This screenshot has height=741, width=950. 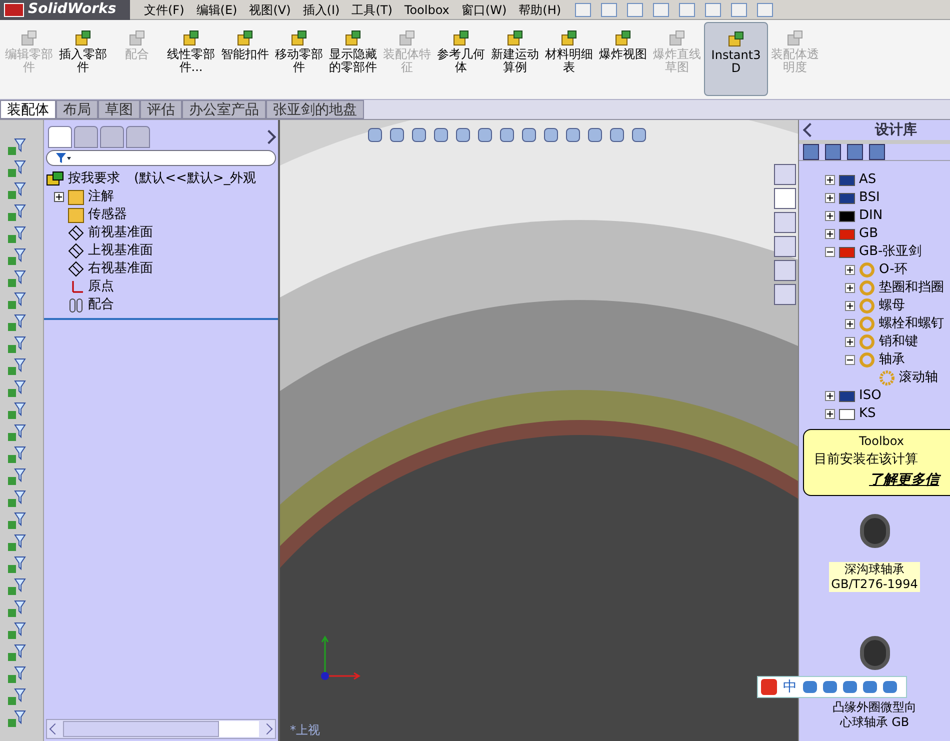 What do you see at coordinates (871, 216) in the screenshot?
I see `library-item: DIN` at bounding box center [871, 216].